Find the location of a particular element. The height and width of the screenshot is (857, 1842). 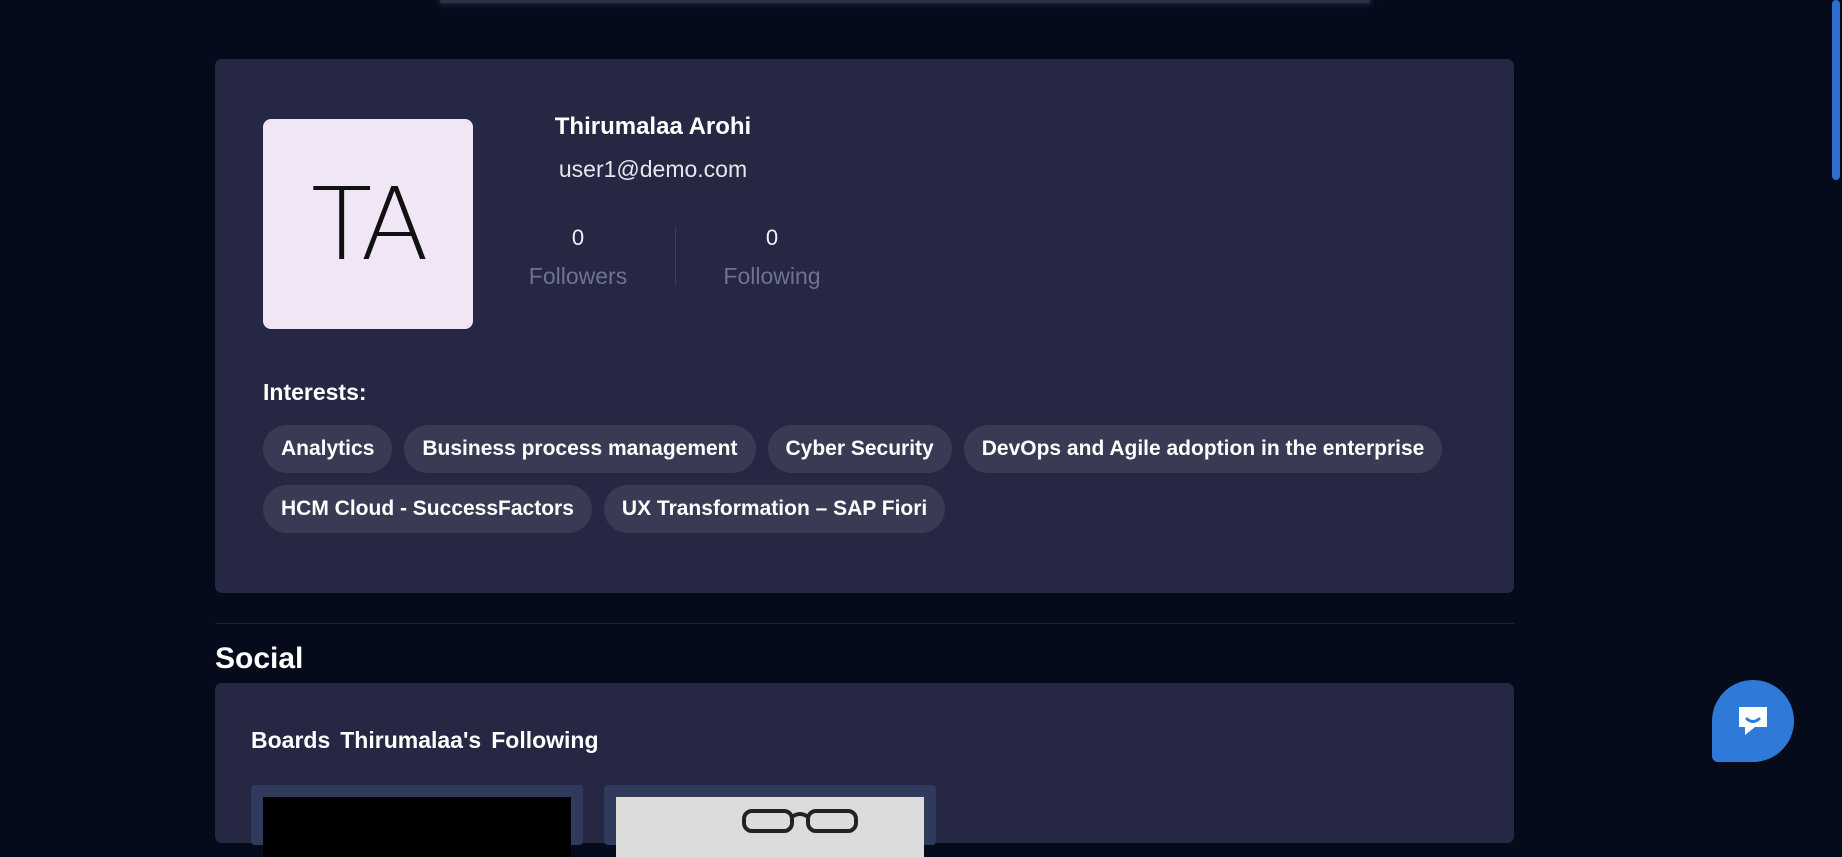

followers-label: Followers is located at coordinates (578, 276).